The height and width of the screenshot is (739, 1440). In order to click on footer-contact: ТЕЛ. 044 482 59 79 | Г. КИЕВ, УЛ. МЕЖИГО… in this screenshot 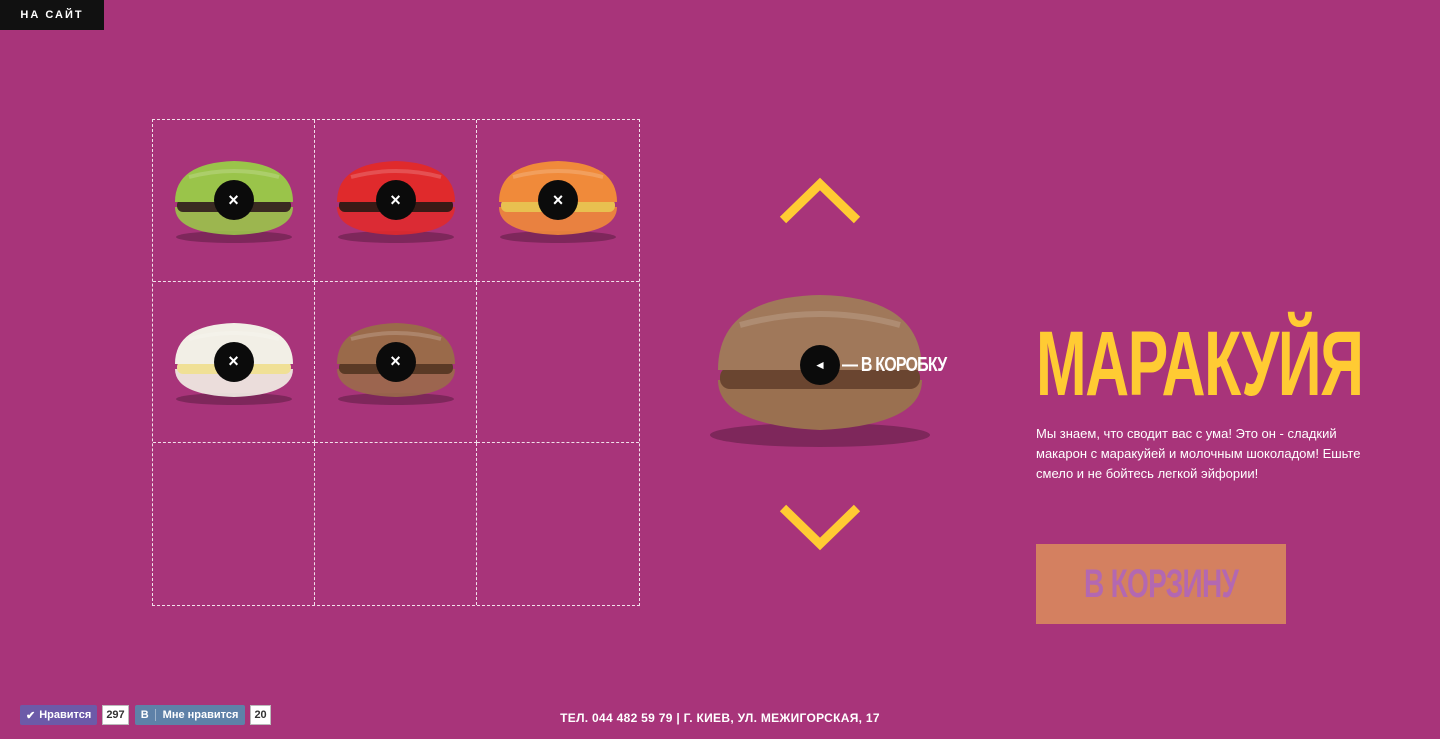, I will do `click(720, 718)`.